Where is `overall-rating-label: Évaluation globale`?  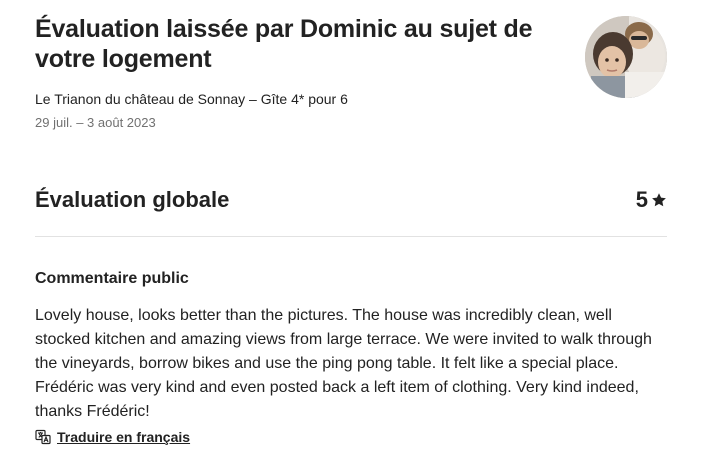 overall-rating-label: Évaluation globale is located at coordinates (132, 199).